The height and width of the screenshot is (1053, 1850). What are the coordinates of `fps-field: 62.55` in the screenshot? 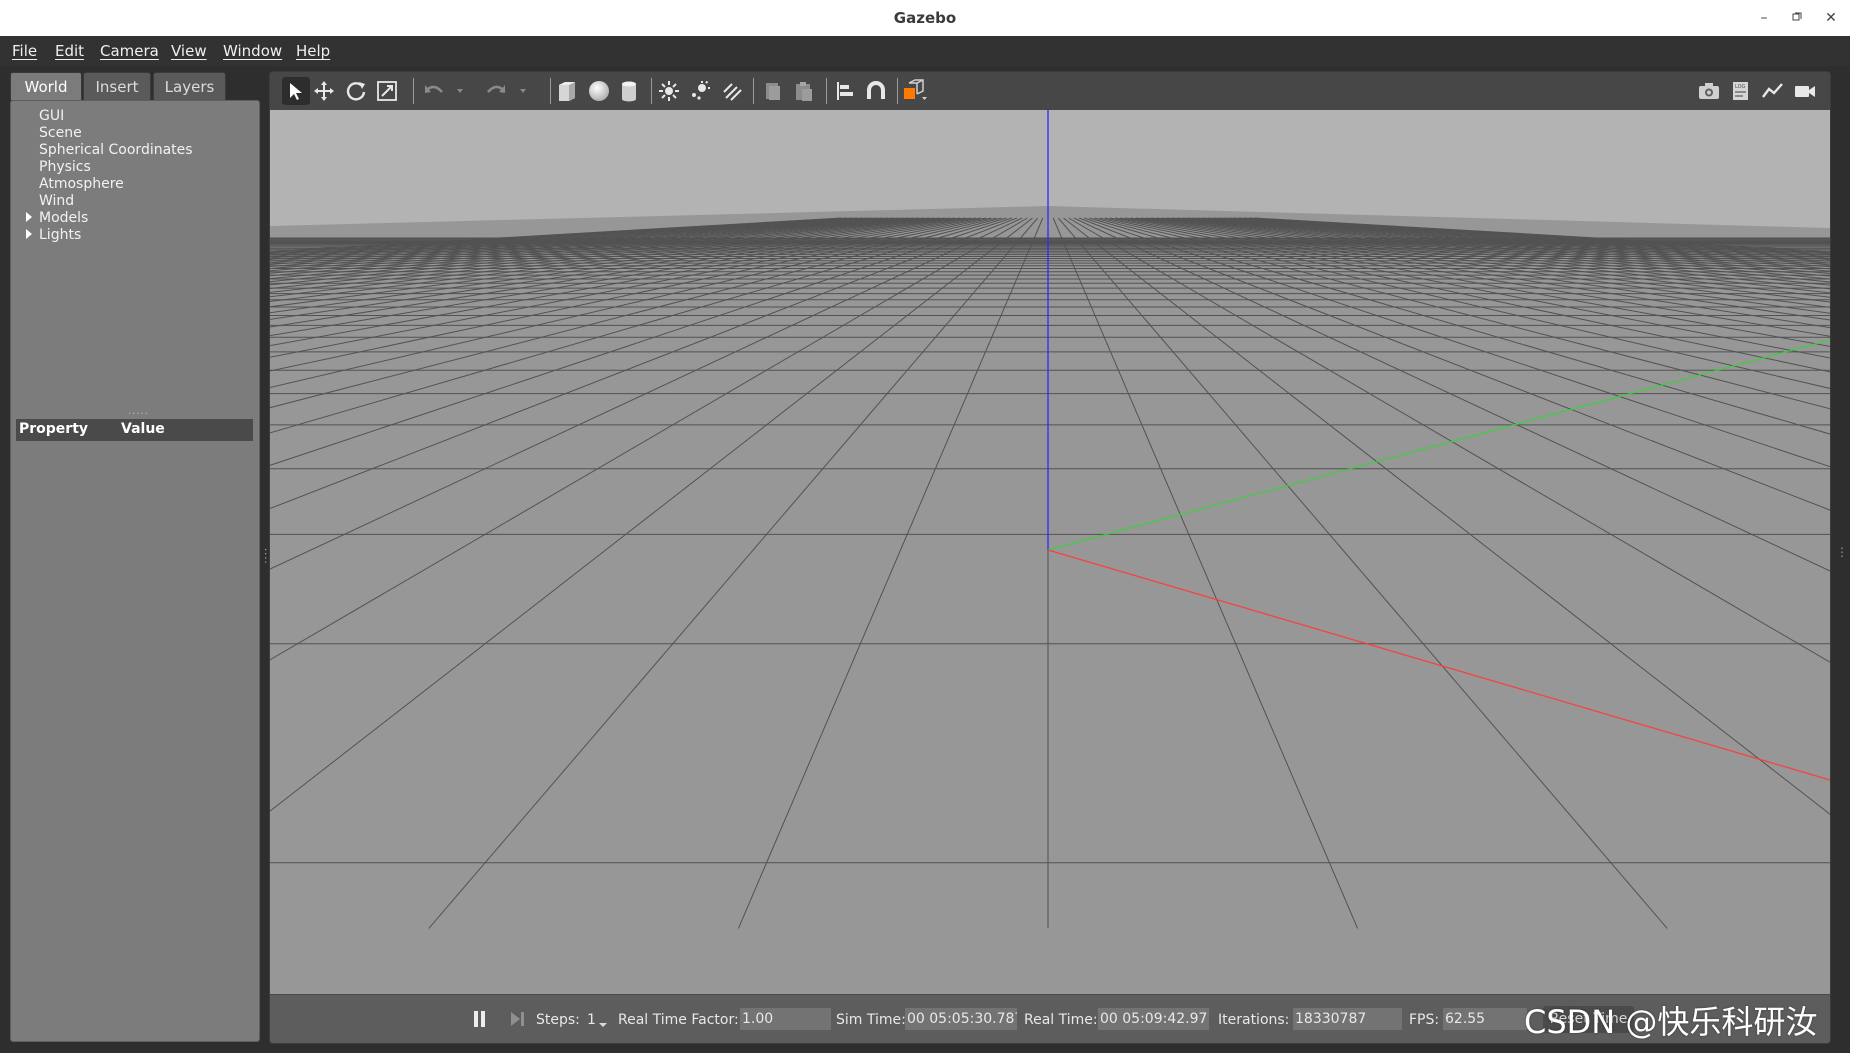 It's located at (1485, 1019).